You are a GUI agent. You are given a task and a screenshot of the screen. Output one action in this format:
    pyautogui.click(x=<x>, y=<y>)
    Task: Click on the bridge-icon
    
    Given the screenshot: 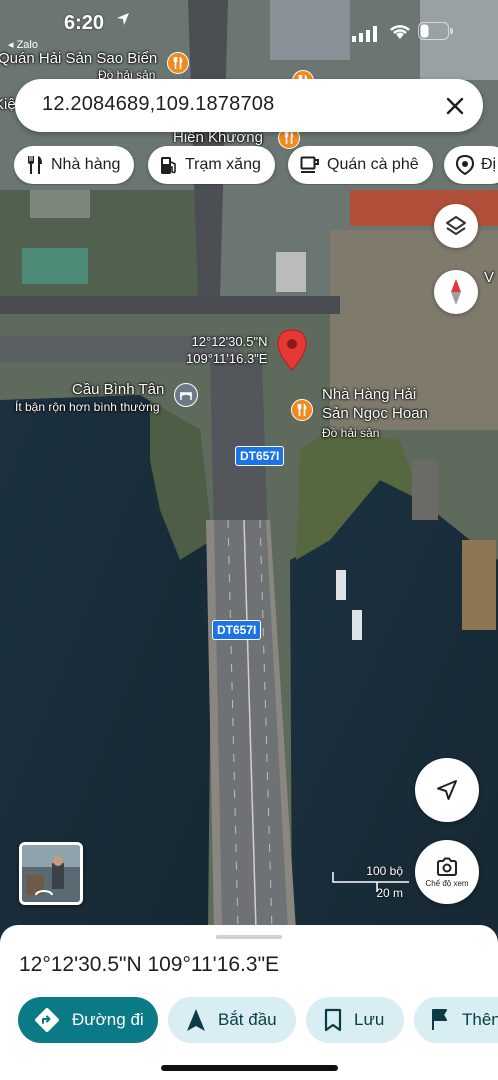 What is the action you would take?
    pyautogui.click(x=186, y=396)
    